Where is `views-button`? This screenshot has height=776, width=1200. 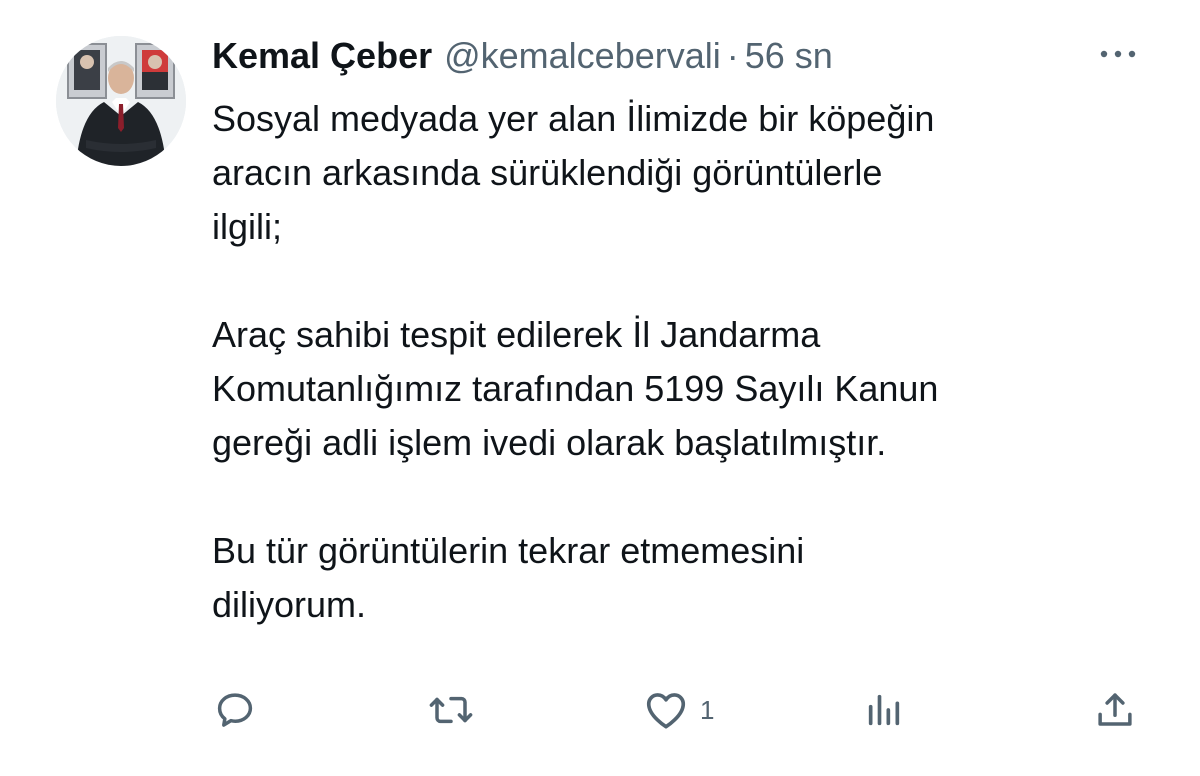
views-button is located at coordinates (884, 710).